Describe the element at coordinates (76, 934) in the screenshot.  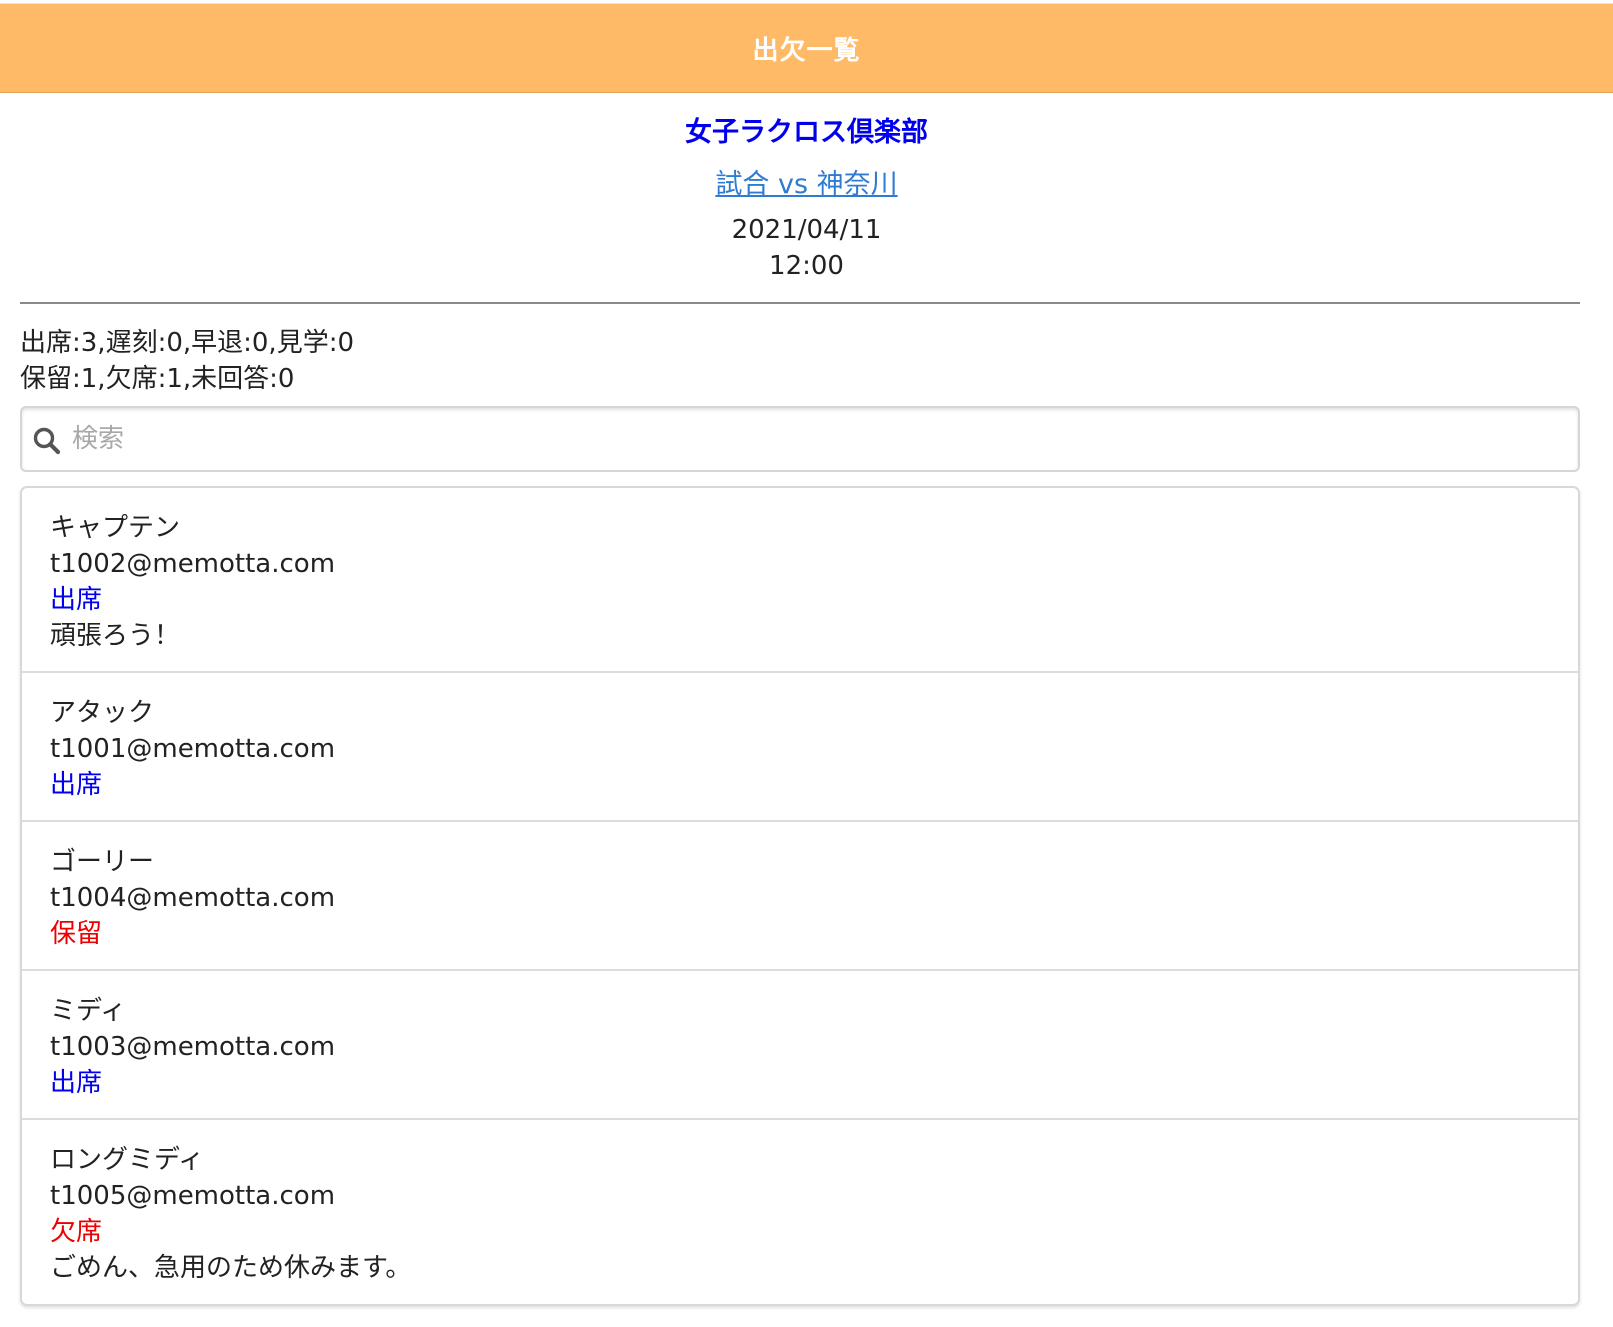
I see `member-status: 保留` at that location.